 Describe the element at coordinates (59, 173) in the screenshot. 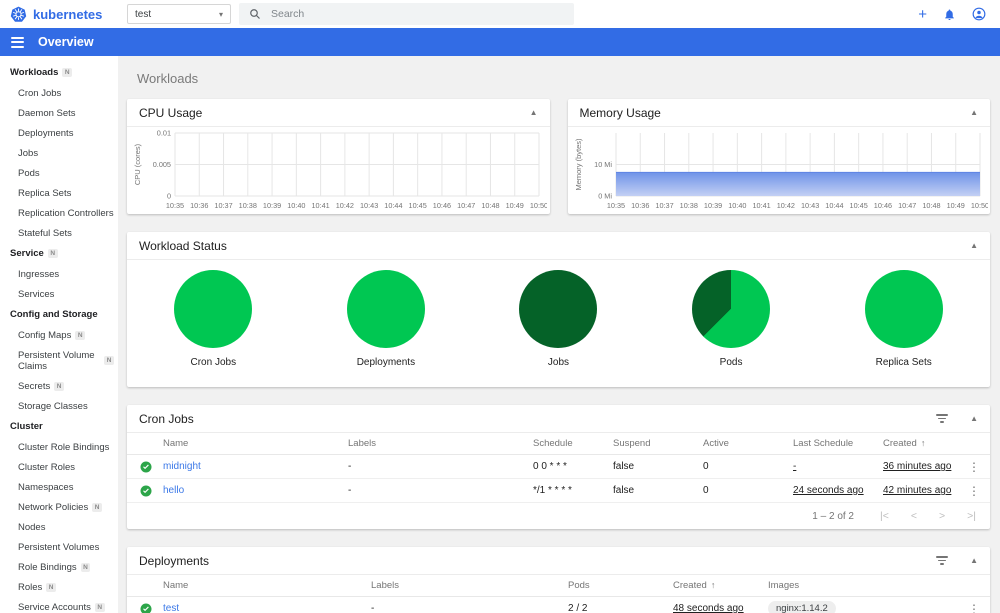

I see `sidebar-item-pods: Pods` at that location.